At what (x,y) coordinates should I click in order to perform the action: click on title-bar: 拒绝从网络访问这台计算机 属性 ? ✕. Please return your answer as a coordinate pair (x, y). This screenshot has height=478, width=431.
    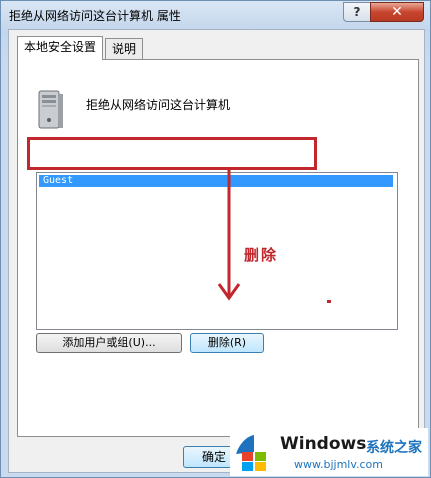
    Looking at the image, I should click on (215, 15).